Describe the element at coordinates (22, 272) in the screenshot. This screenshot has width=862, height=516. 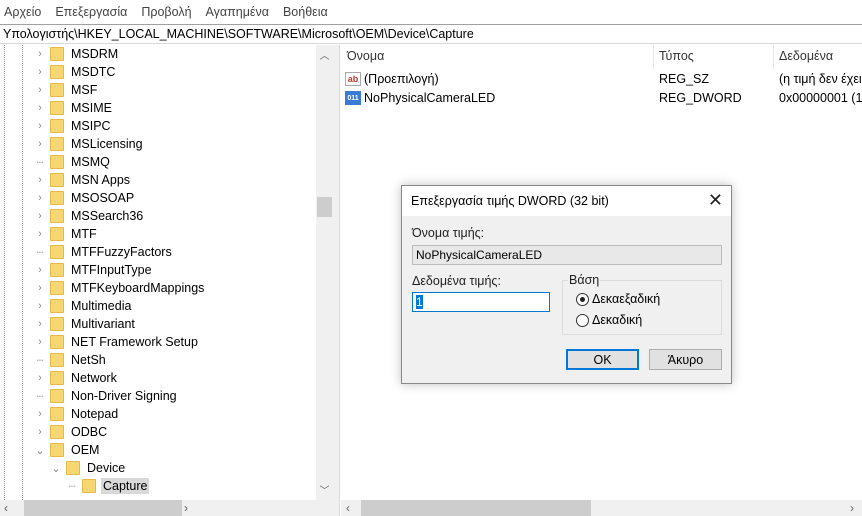
I see `tree-guide-line` at that location.